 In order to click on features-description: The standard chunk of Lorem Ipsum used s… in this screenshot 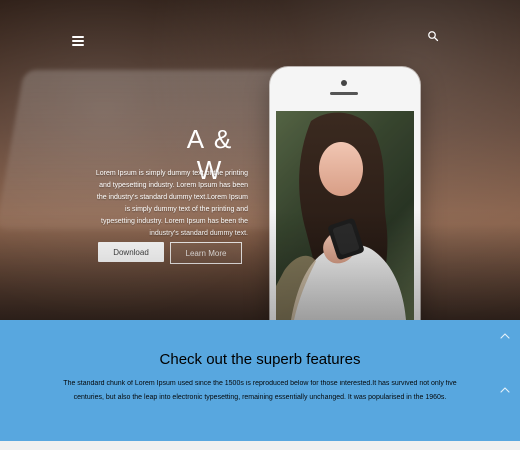, I will do `click(260, 390)`.